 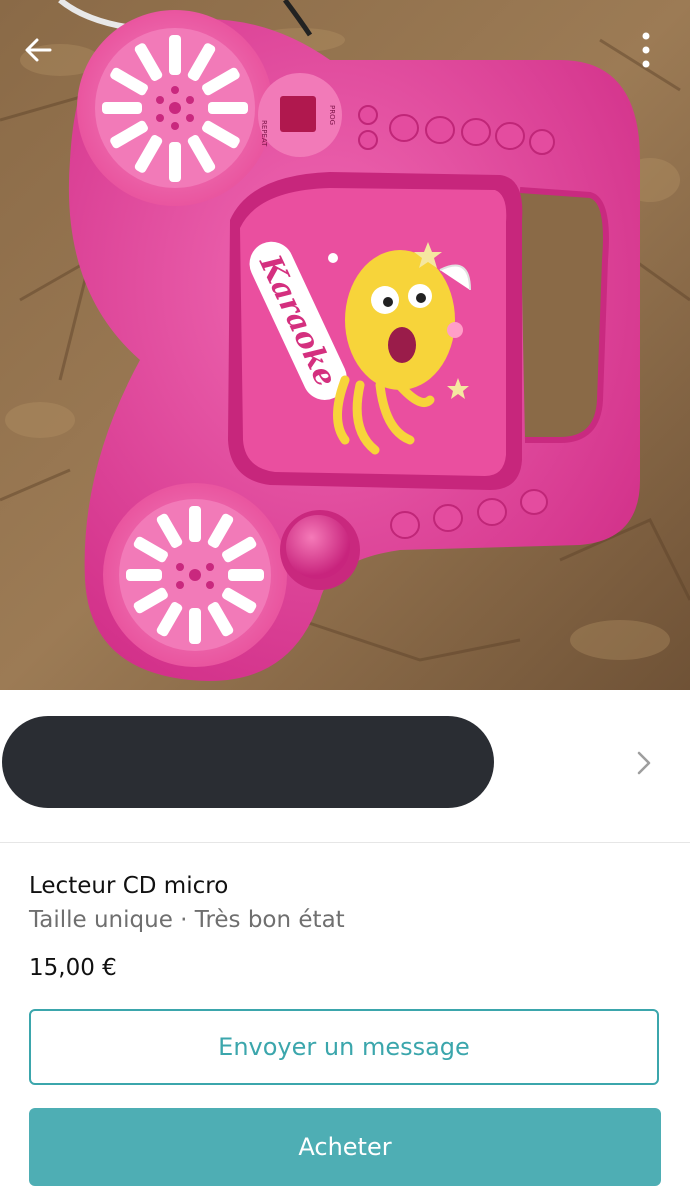 What do you see at coordinates (332, 115) in the screenshot?
I see `display-label-right: PROG` at bounding box center [332, 115].